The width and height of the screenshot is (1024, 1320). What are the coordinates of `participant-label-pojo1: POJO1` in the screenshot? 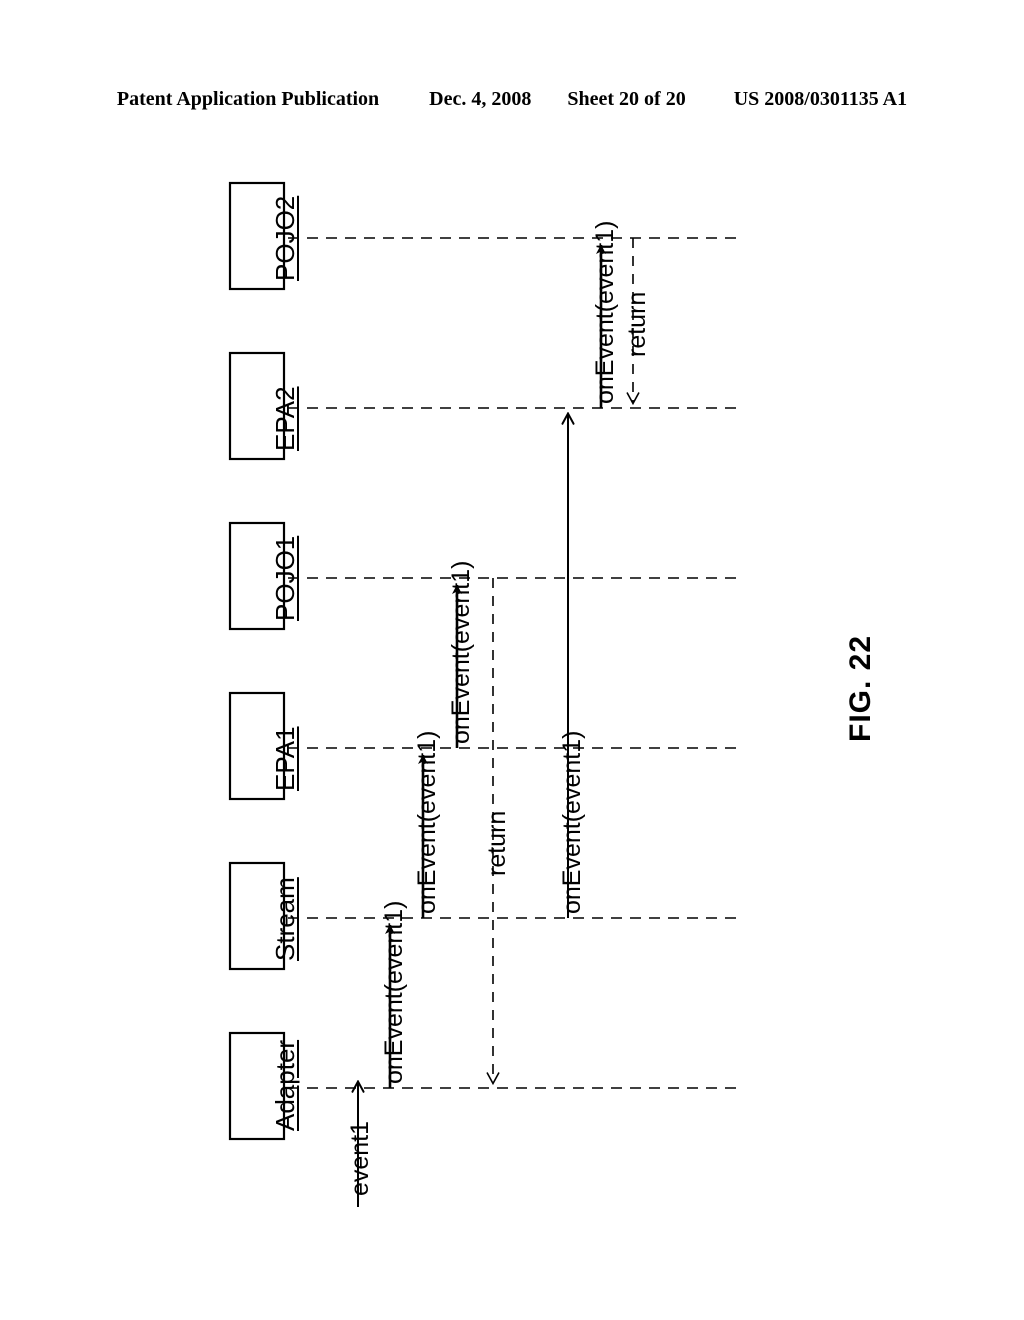 It's located at (285, 578).